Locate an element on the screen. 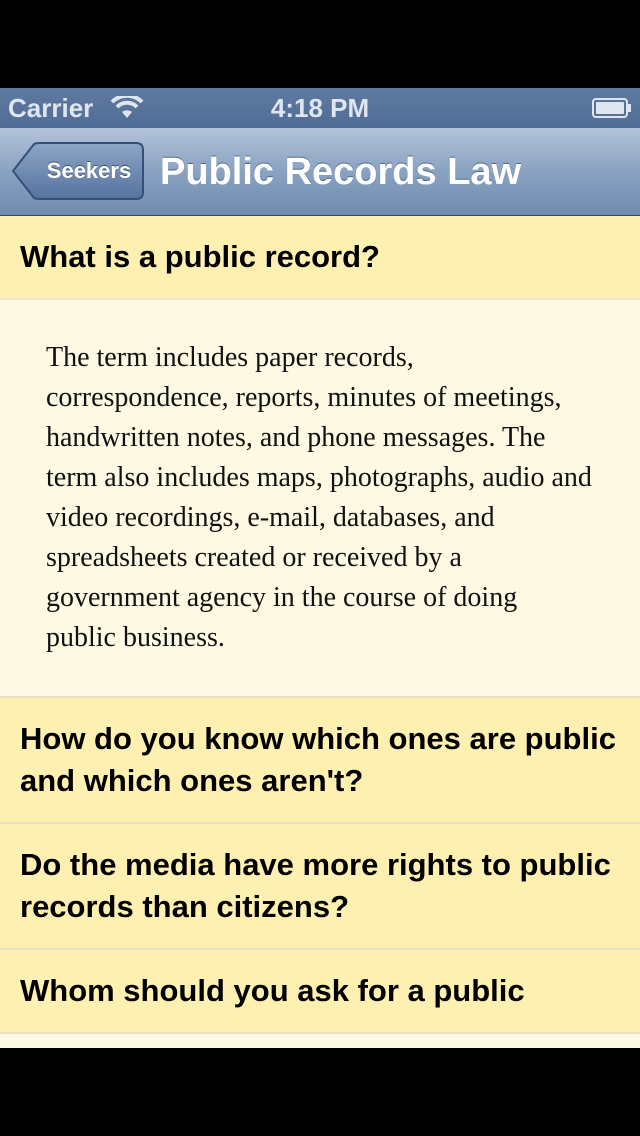  back-button: Seekers is located at coordinates (78, 171).